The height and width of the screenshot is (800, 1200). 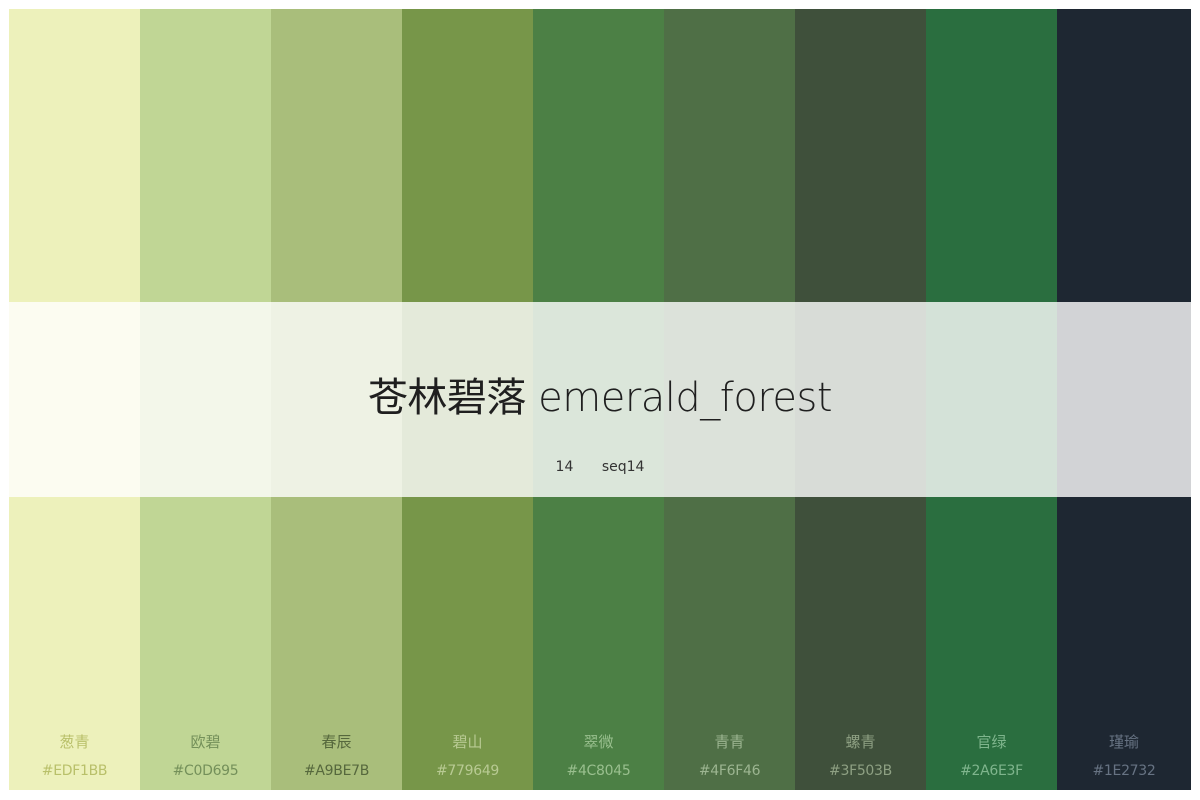 What do you see at coordinates (1123, 742) in the screenshot?
I see `color-name: 瑾瑜` at bounding box center [1123, 742].